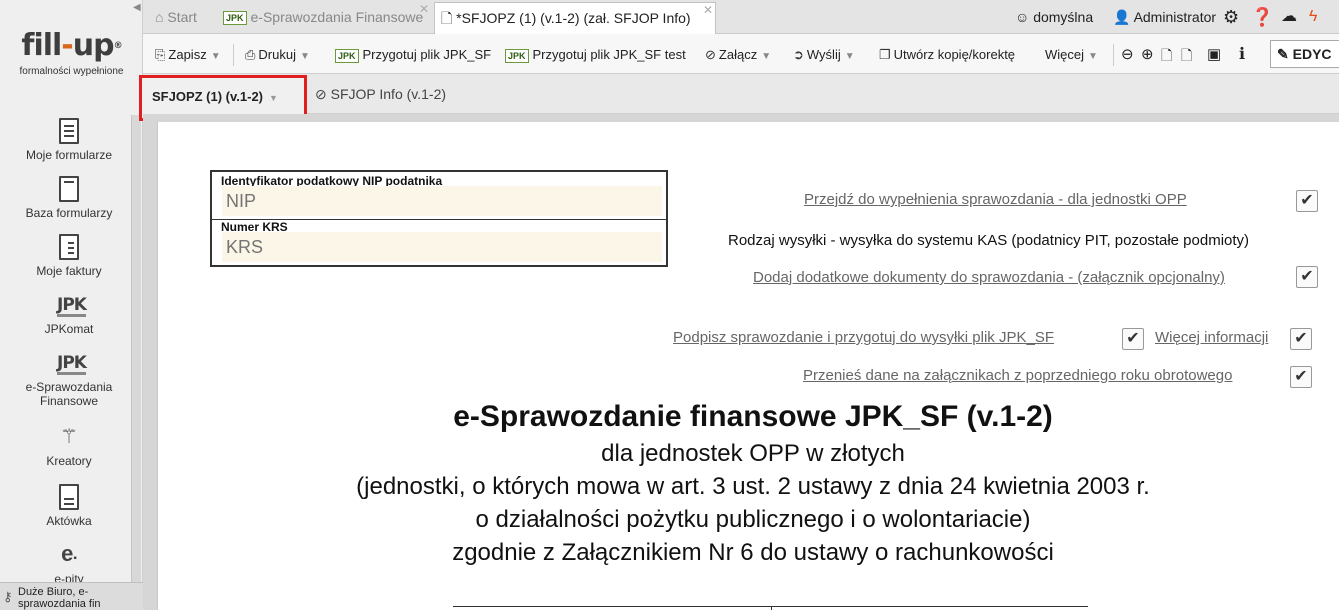 The height and width of the screenshot is (610, 1339). Describe the element at coordinates (337, 17) in the screenshot. I see `tab-label: e-Sprawozdania Finansowe` at that location.